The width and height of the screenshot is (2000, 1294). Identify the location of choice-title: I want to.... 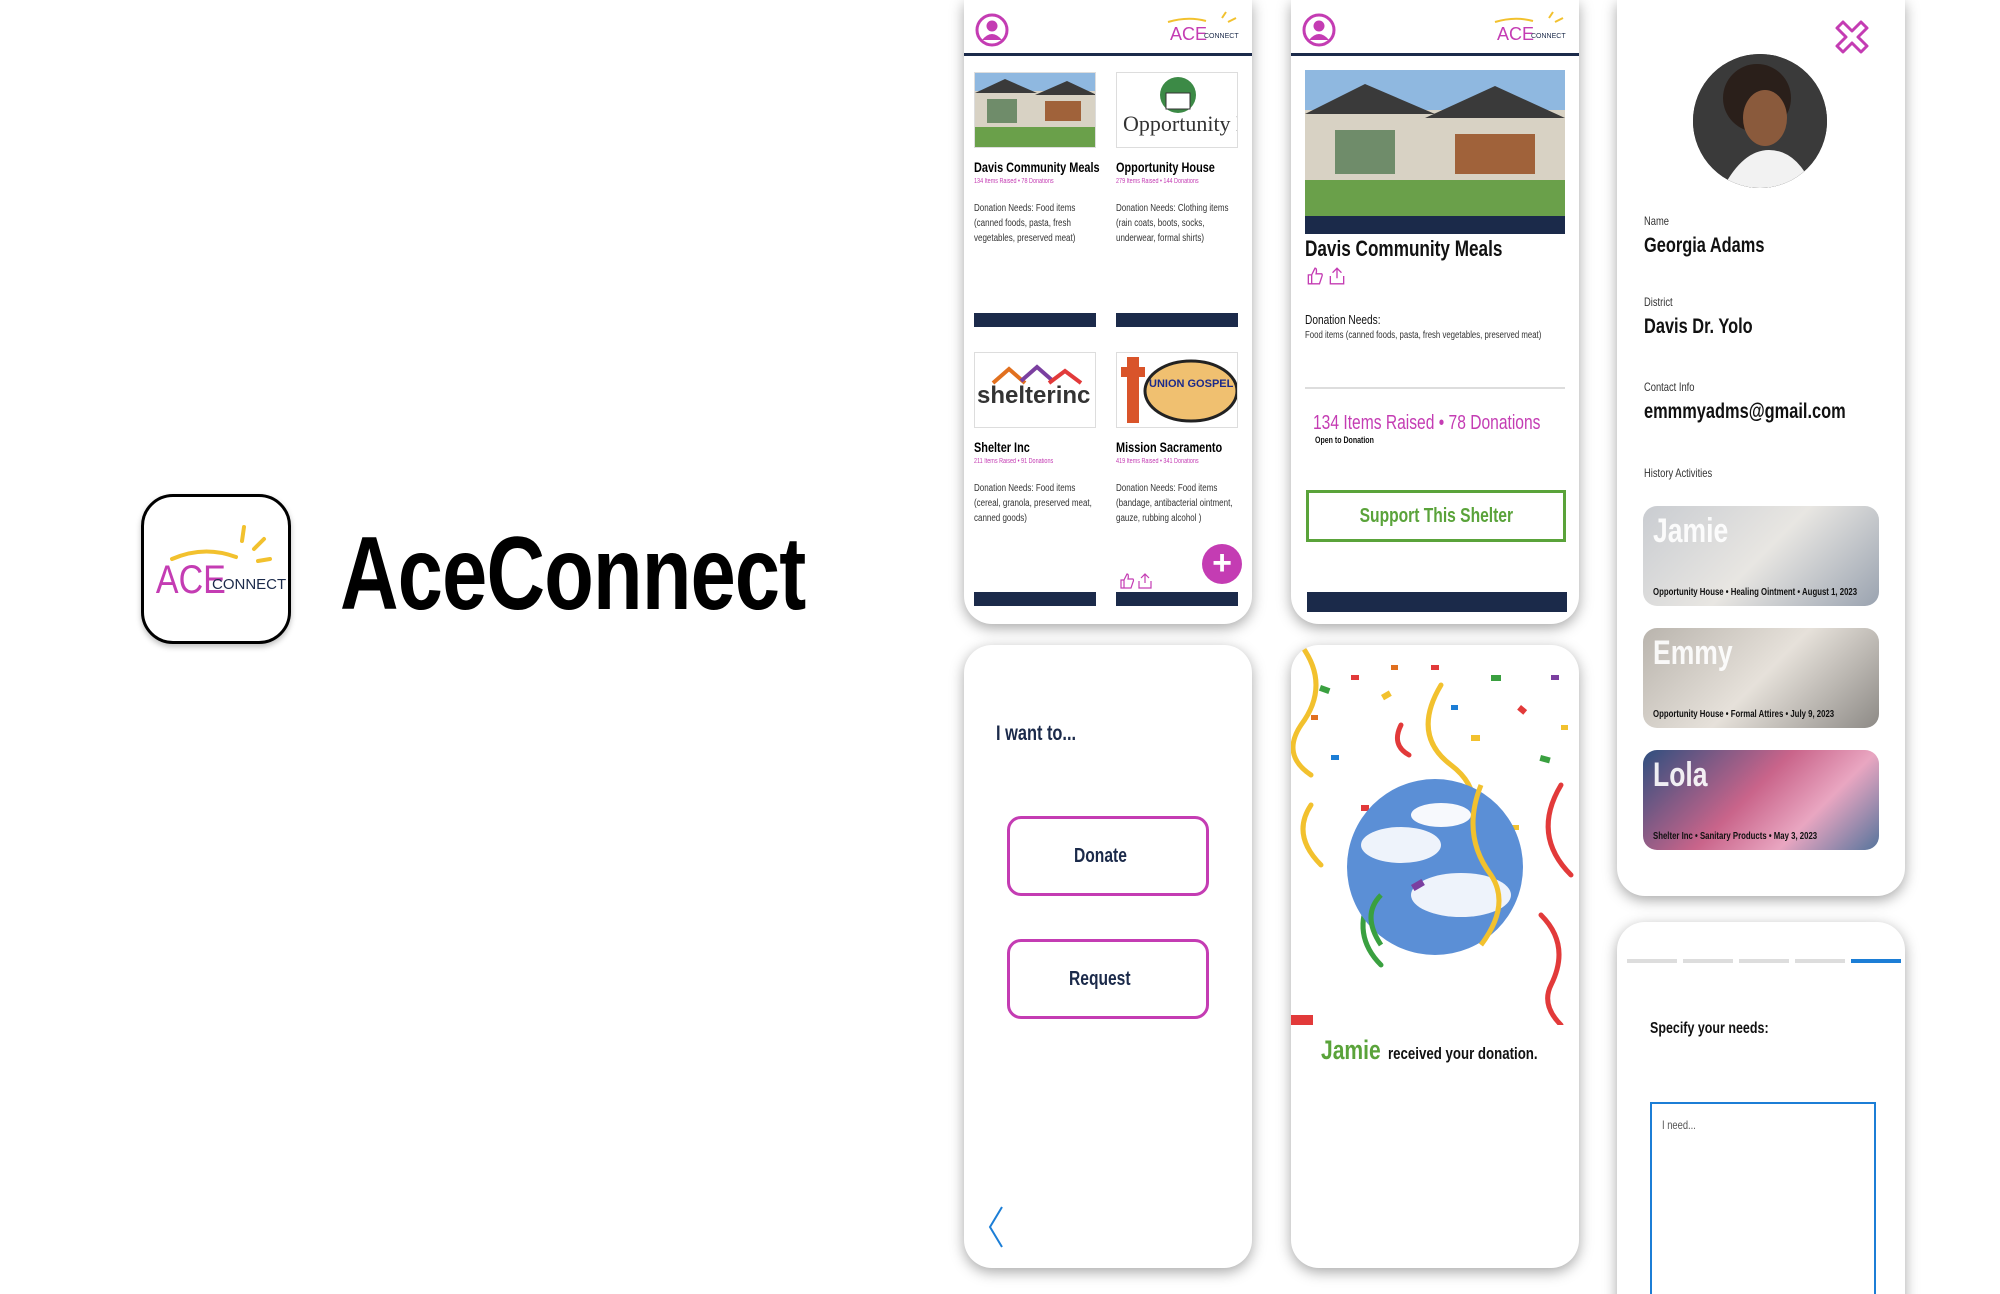
(1036, 733).